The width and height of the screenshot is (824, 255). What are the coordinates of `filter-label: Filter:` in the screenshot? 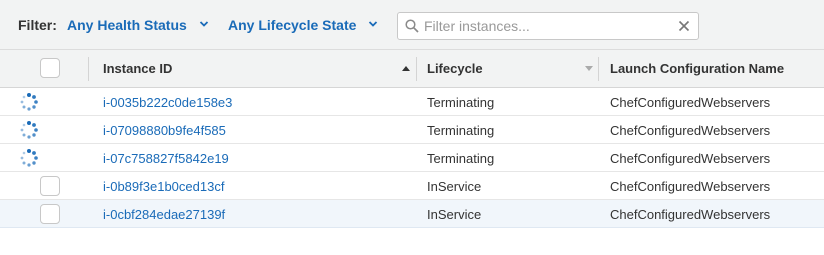 It's located at (37, 25).